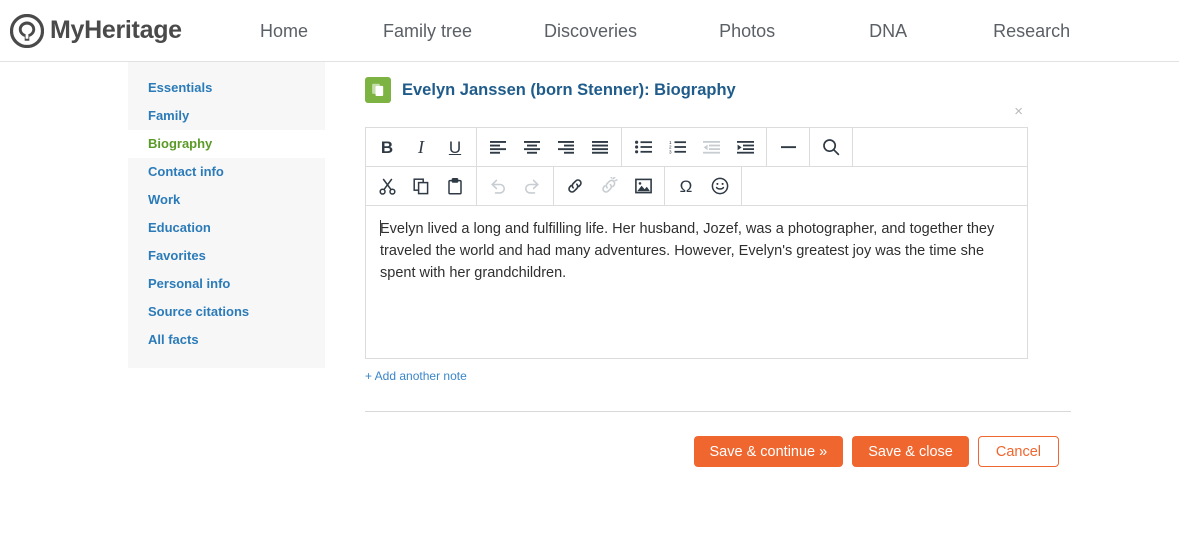  I want to click on italic-icon: I, so click(421, 147).